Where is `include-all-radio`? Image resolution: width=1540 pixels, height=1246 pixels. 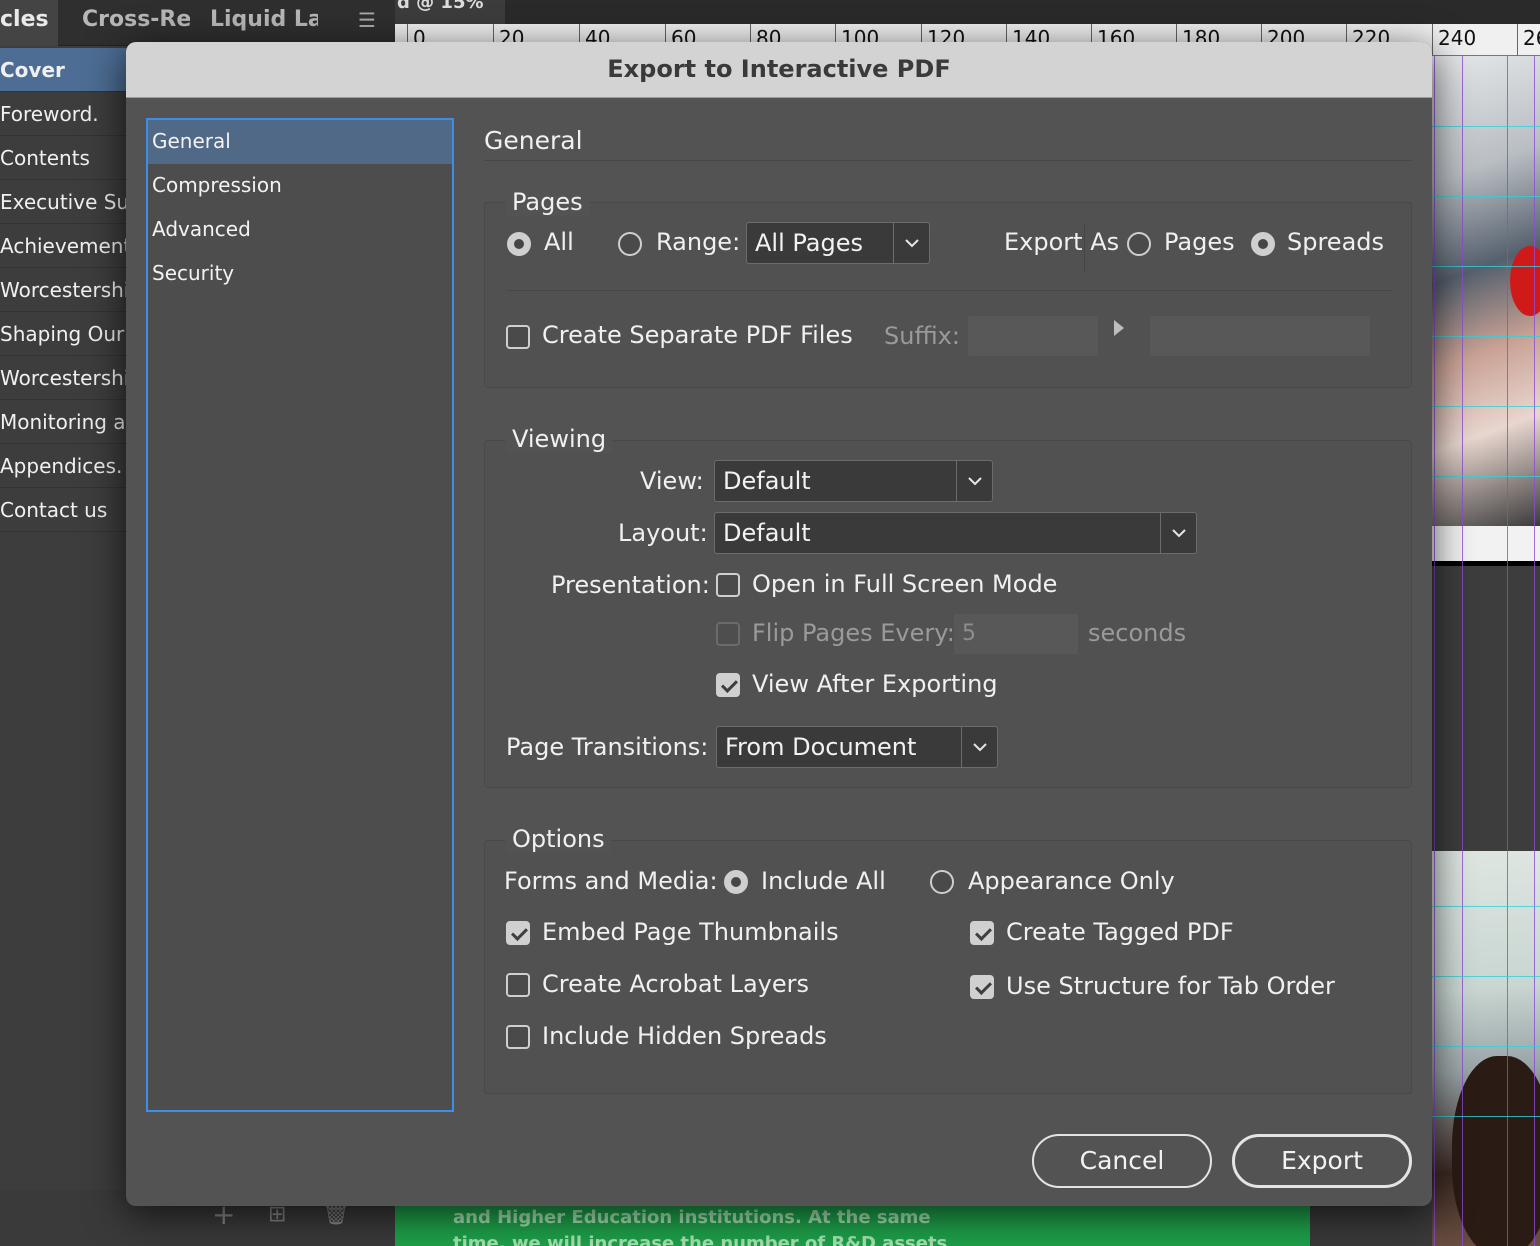
include-all-radio is located at coordinates (736, 882).